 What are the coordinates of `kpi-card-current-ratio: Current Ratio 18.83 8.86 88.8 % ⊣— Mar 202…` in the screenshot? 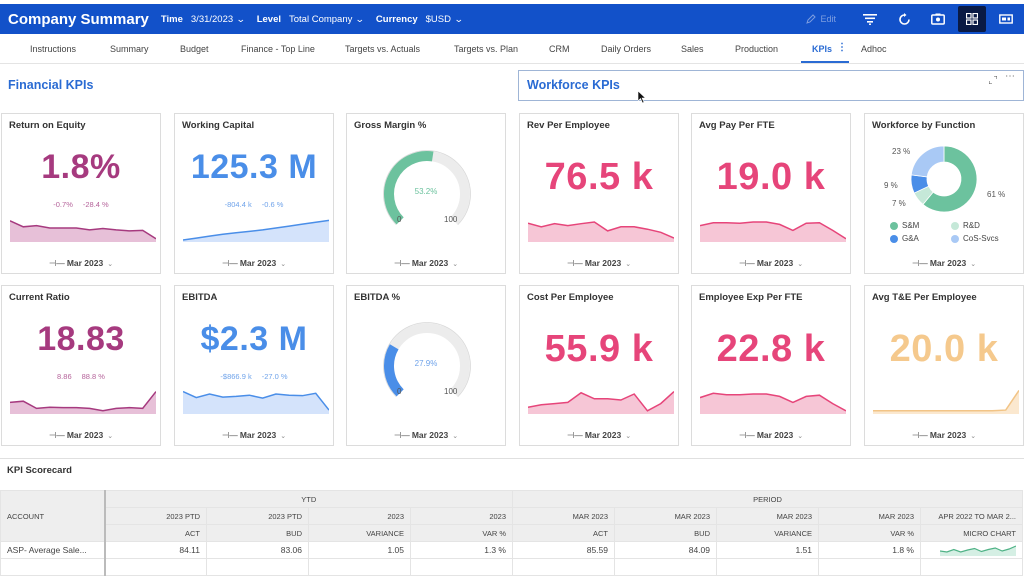 It's located at (81, 365).